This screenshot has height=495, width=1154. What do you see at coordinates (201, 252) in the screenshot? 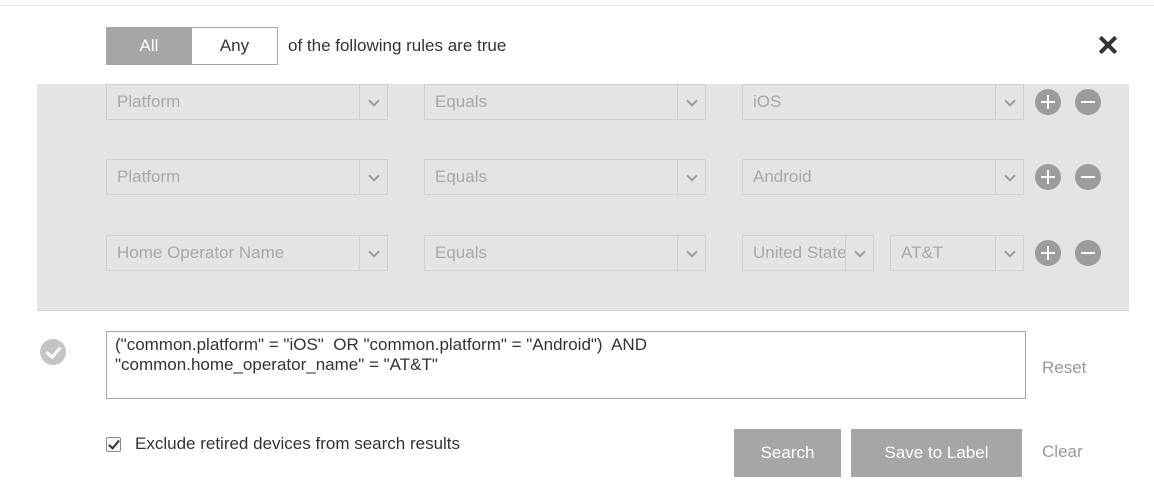
I see `rule-field-value: Home Operator Name` at bounding box center [201, 252].